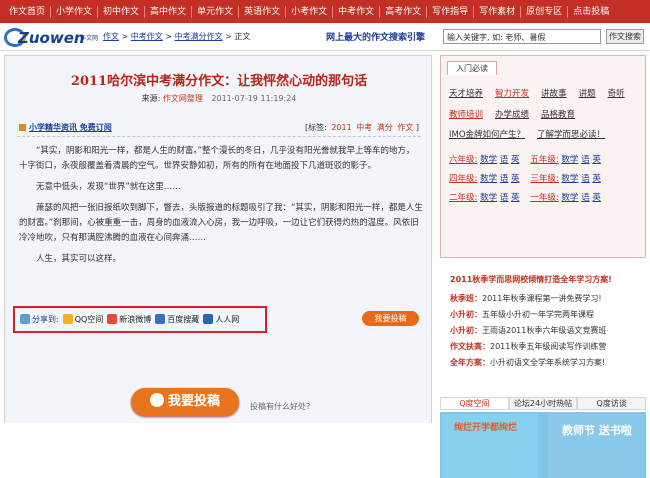  What do you see at coordinates (357, 11) in the screenshot?
I see `nav-item: 中考作文` at bounding box center [357, 11].